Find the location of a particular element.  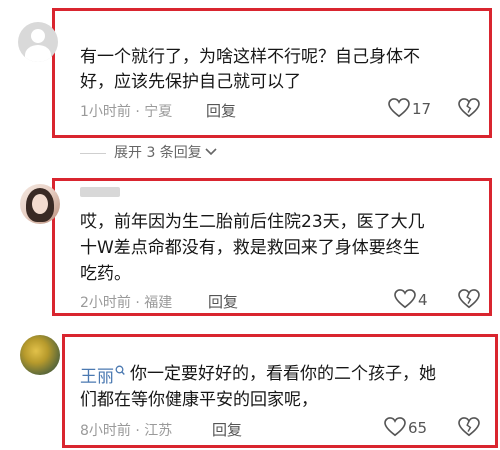

comment-time: 8小时前 is located at coordinates (105, 431).